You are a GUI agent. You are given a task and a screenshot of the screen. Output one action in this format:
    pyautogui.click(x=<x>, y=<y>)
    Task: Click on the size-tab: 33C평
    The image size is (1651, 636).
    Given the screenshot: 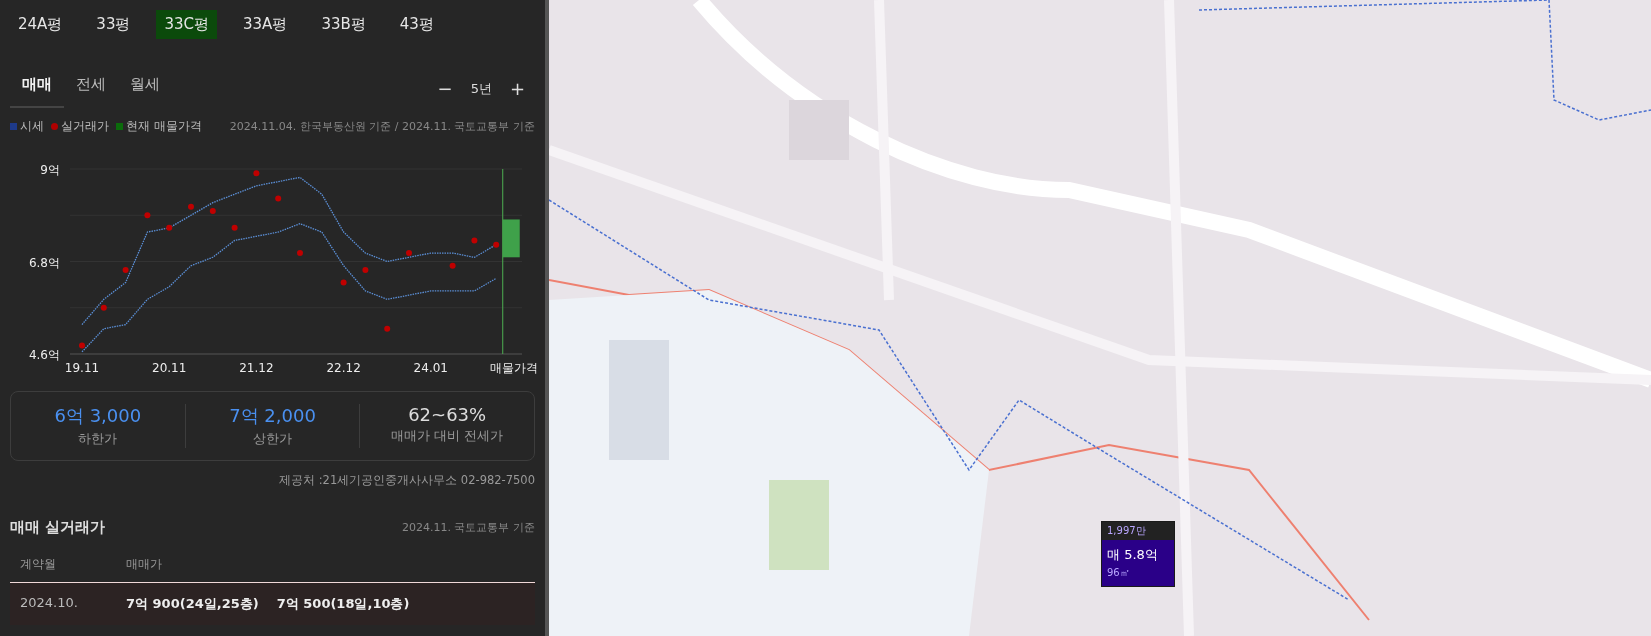 What is the action you would take?
    pyautogui.click(x=186, y=24)
    